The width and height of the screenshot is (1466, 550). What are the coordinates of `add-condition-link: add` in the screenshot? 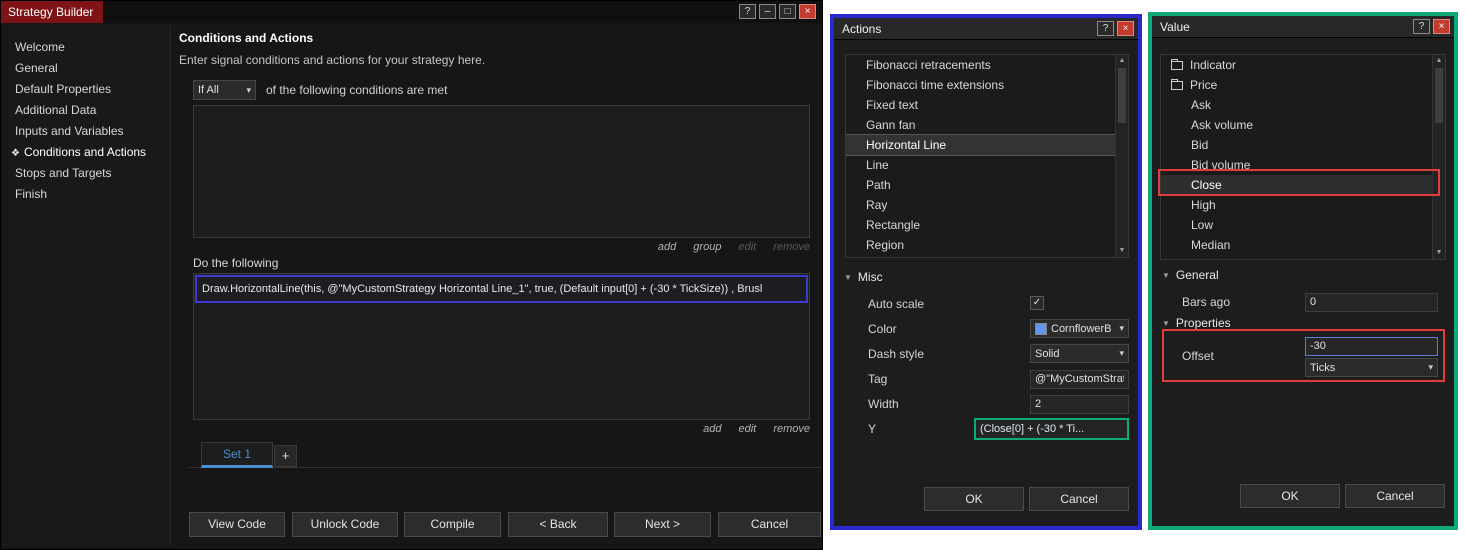 It's located at (667, 247).